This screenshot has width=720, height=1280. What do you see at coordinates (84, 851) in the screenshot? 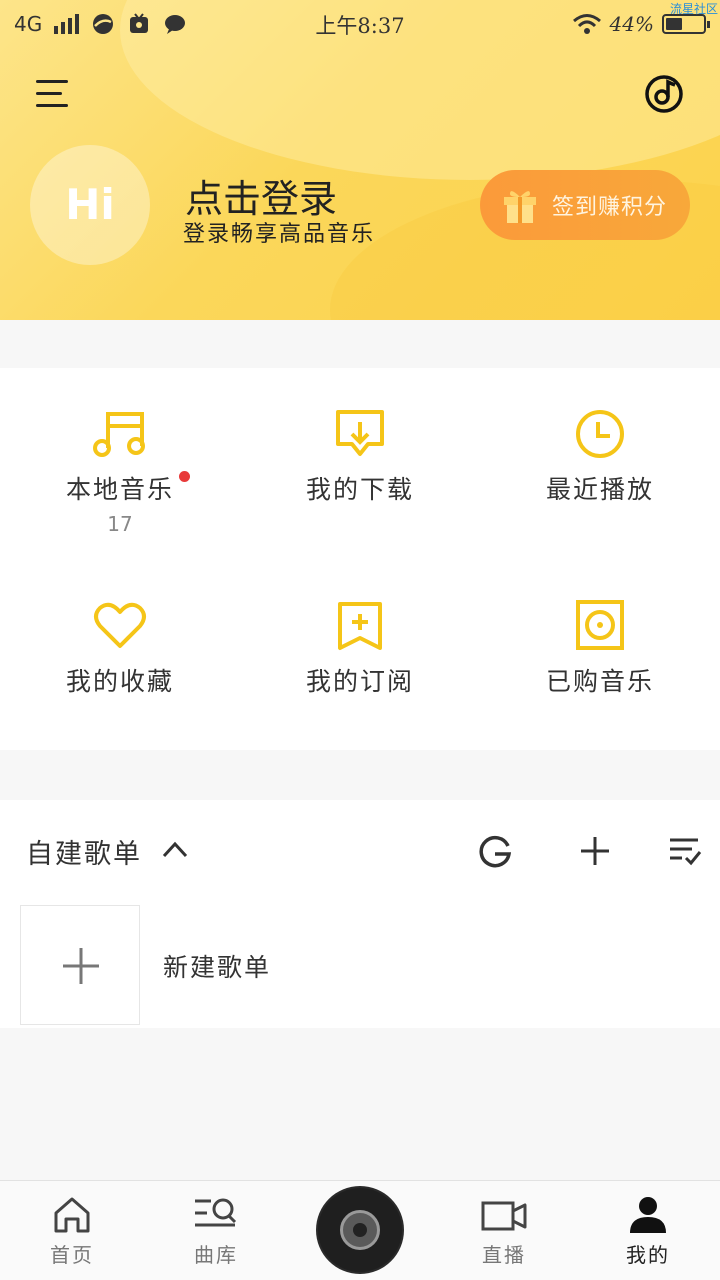
I see `playlist-section-title: 自建歌单` at bounding box center [84, 851].